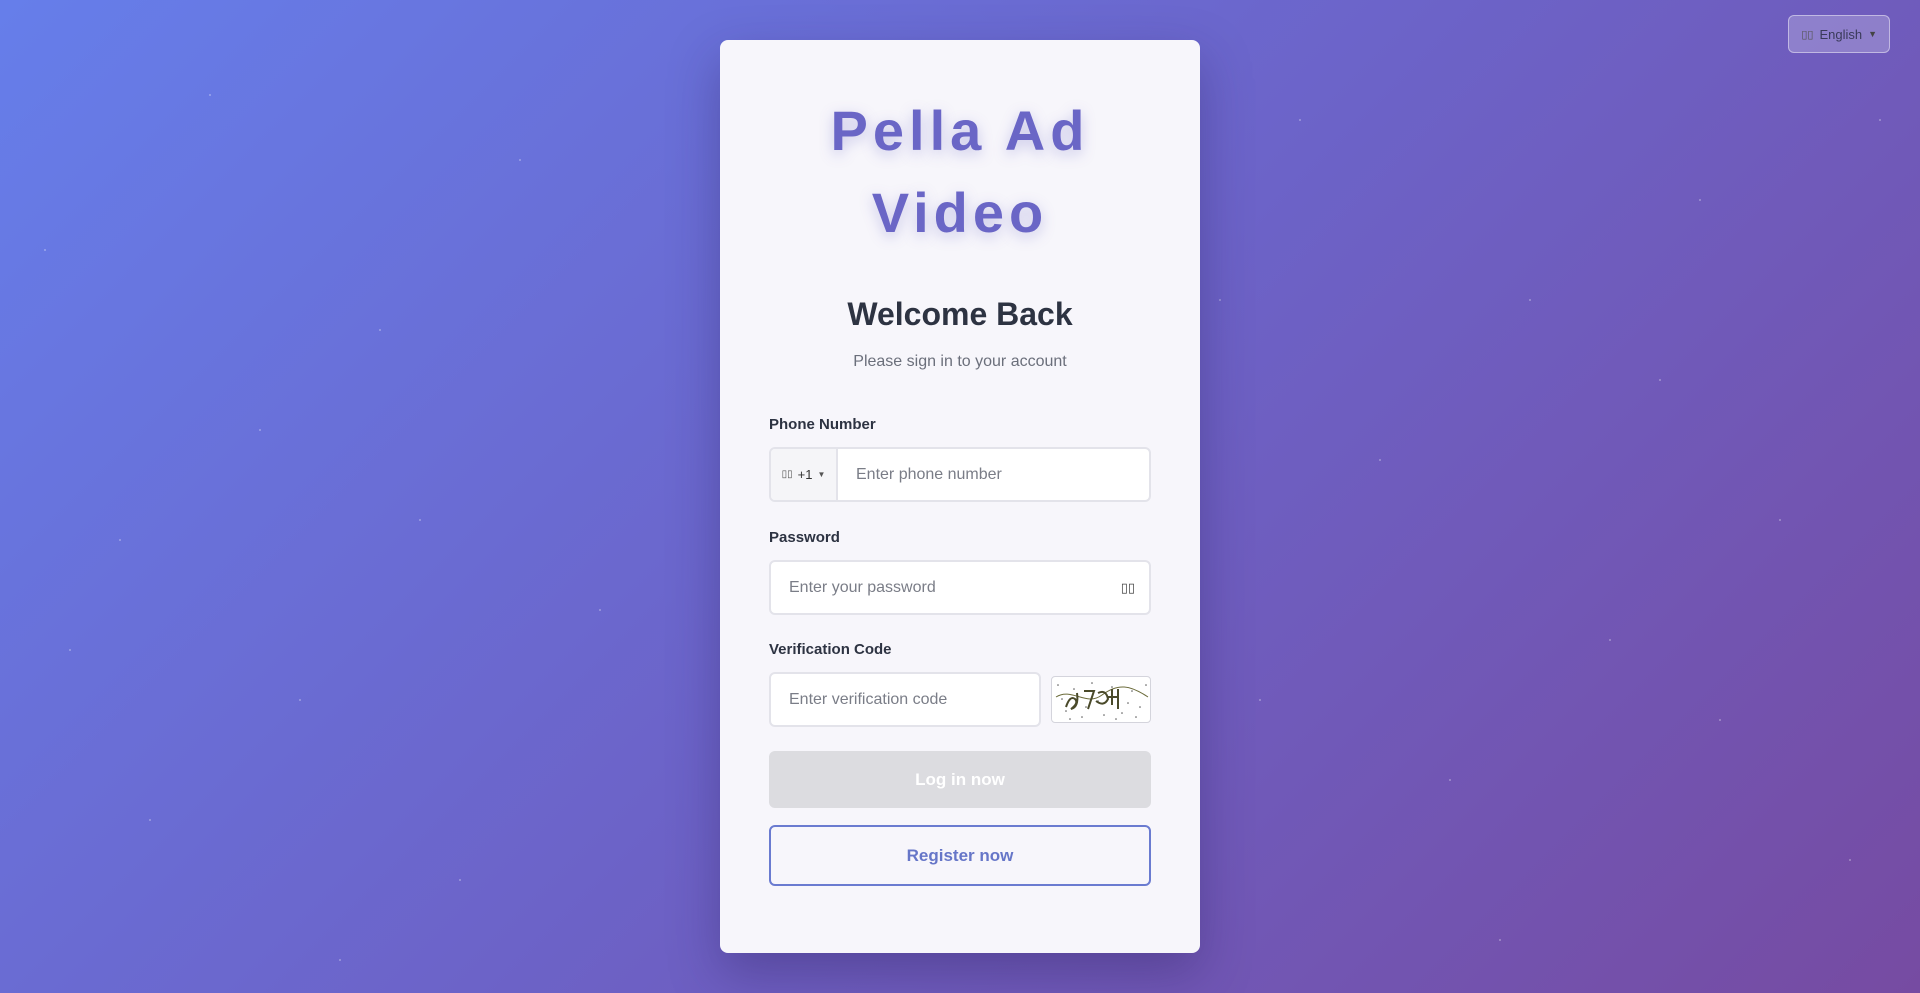  What do you see at coordinates (1101, 699) in the screenshot?
I see `captcha-image` at bounding box center [1101, 699].